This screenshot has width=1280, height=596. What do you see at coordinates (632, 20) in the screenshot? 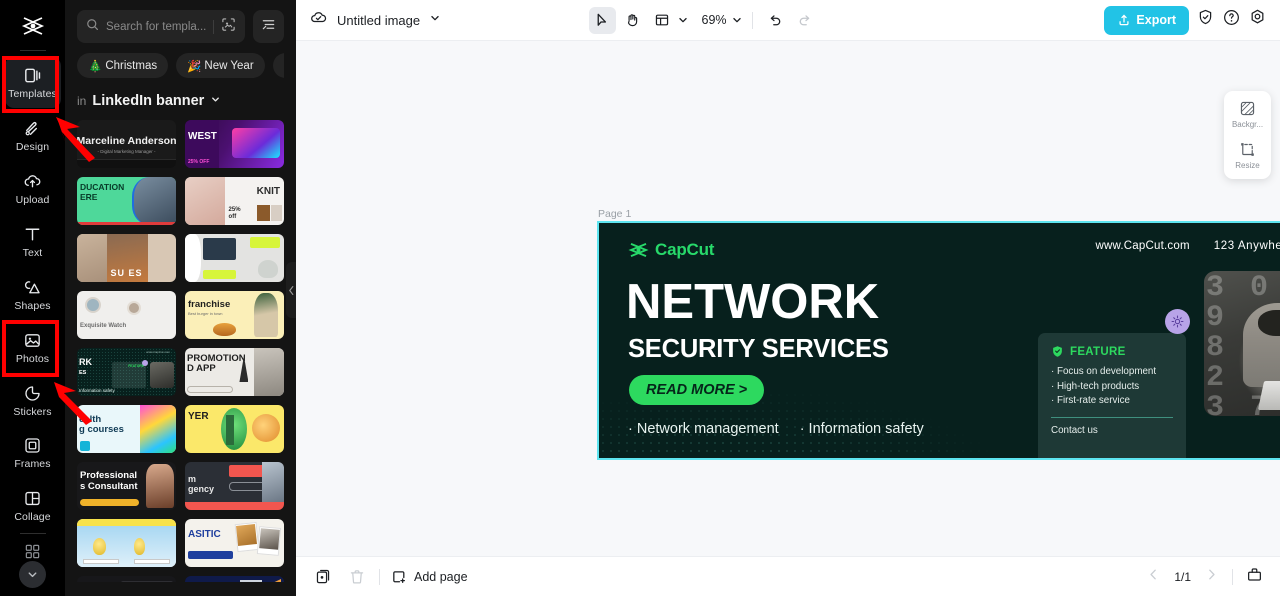
I see `hand-tool-button` at bounding box center [632, 20].